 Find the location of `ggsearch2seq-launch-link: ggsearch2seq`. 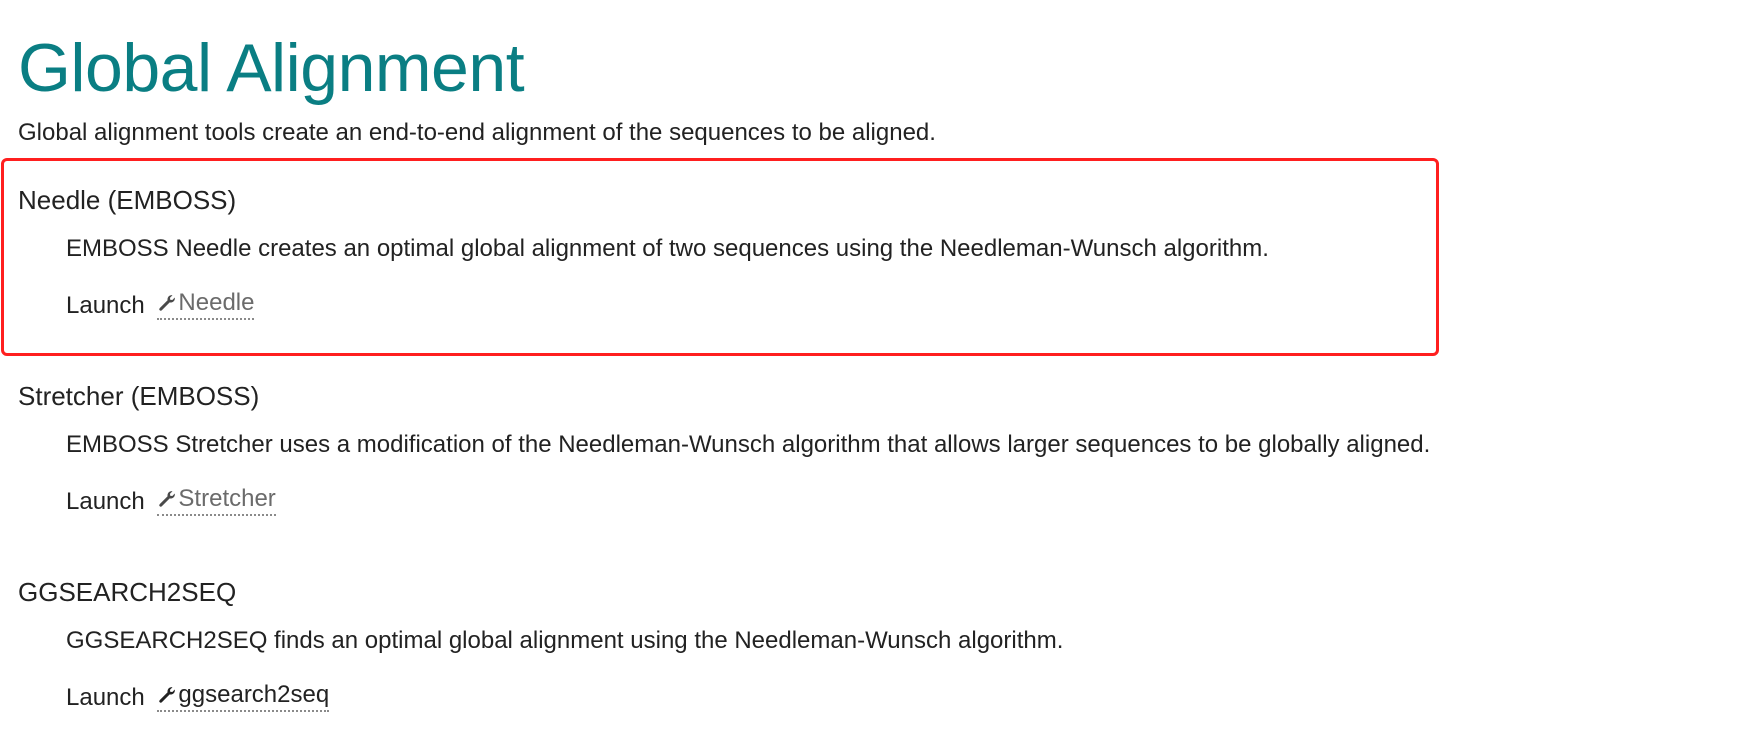

ggsearch2seq-launch-link: ggsearch2seq is located at coordinates (243, 696).